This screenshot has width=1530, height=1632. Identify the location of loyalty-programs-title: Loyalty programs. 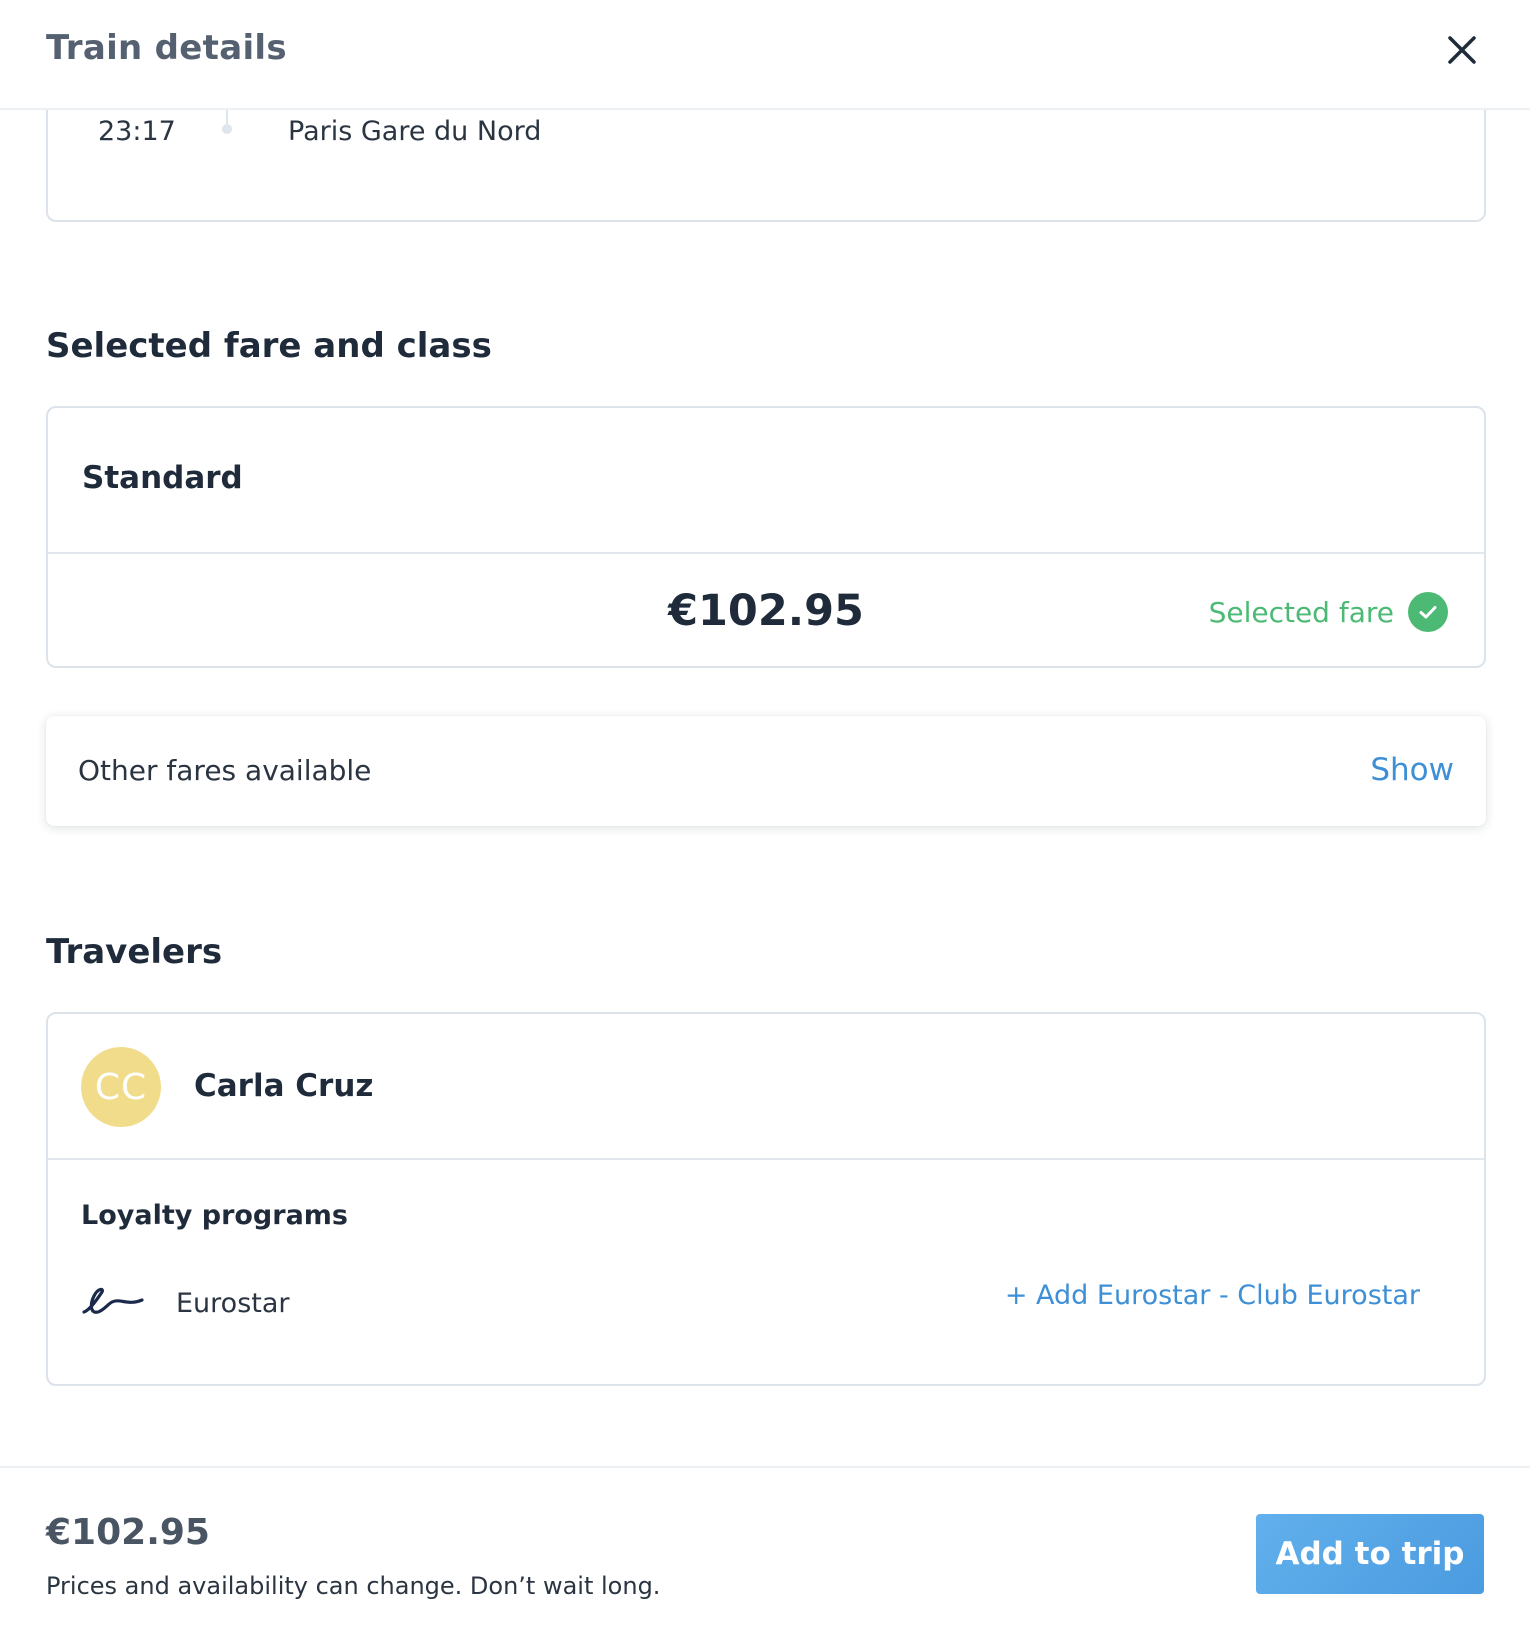
(214, 1215).